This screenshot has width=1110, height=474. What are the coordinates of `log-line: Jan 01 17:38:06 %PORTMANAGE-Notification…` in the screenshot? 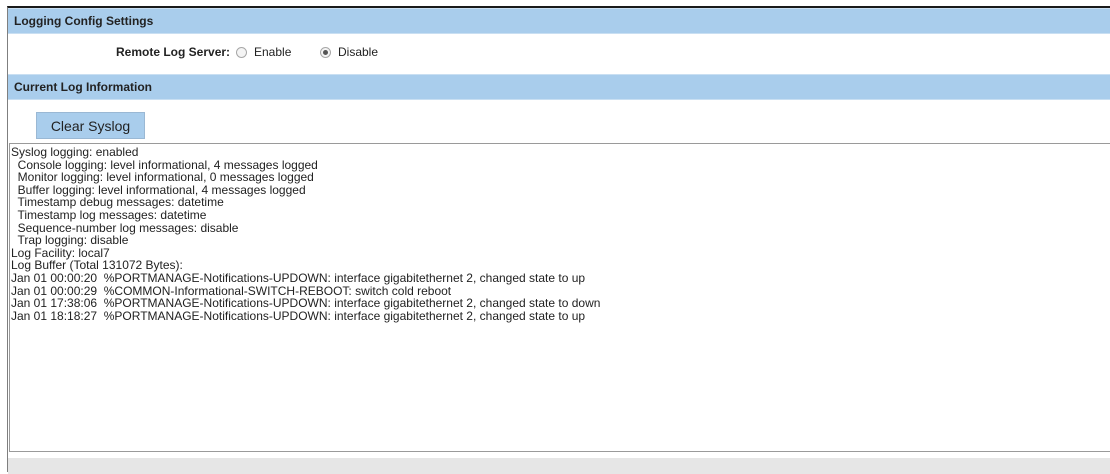 It's located at (306, 303).